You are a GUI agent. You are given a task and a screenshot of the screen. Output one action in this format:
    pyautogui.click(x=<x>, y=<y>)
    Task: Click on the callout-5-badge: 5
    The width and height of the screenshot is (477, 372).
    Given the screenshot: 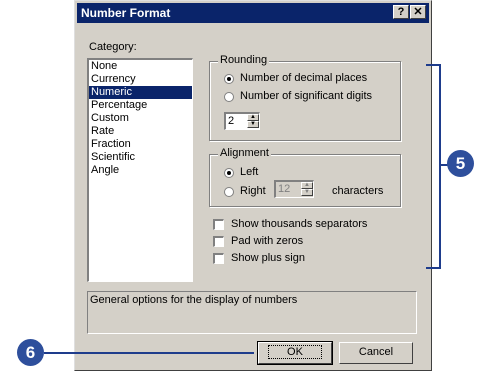 What is the action you would take?
    pyautogui.click(x=460, y=163)
    